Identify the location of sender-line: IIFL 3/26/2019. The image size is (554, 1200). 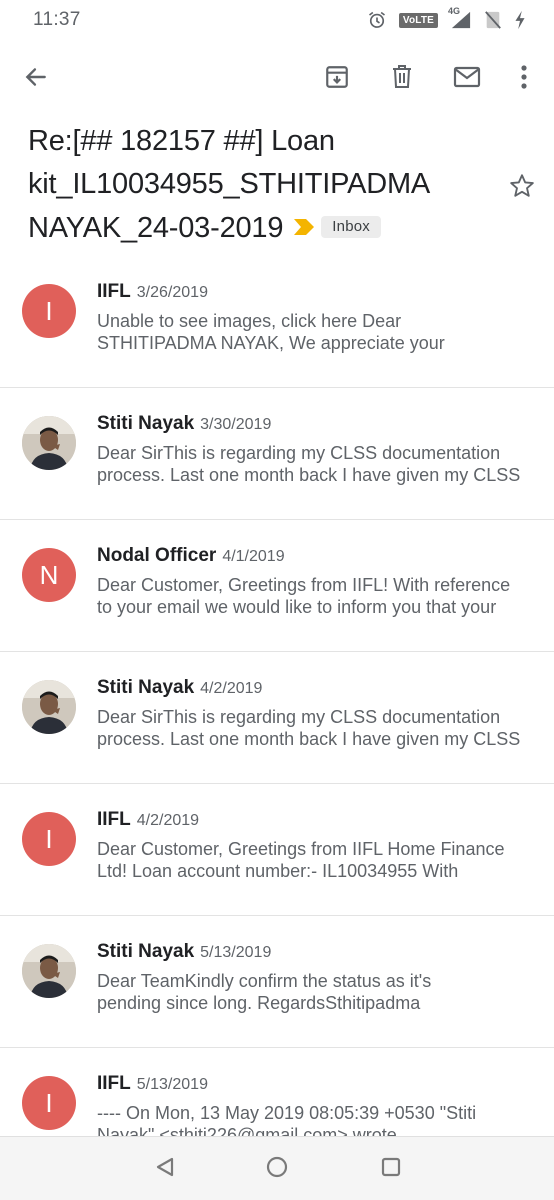
(152, 292).